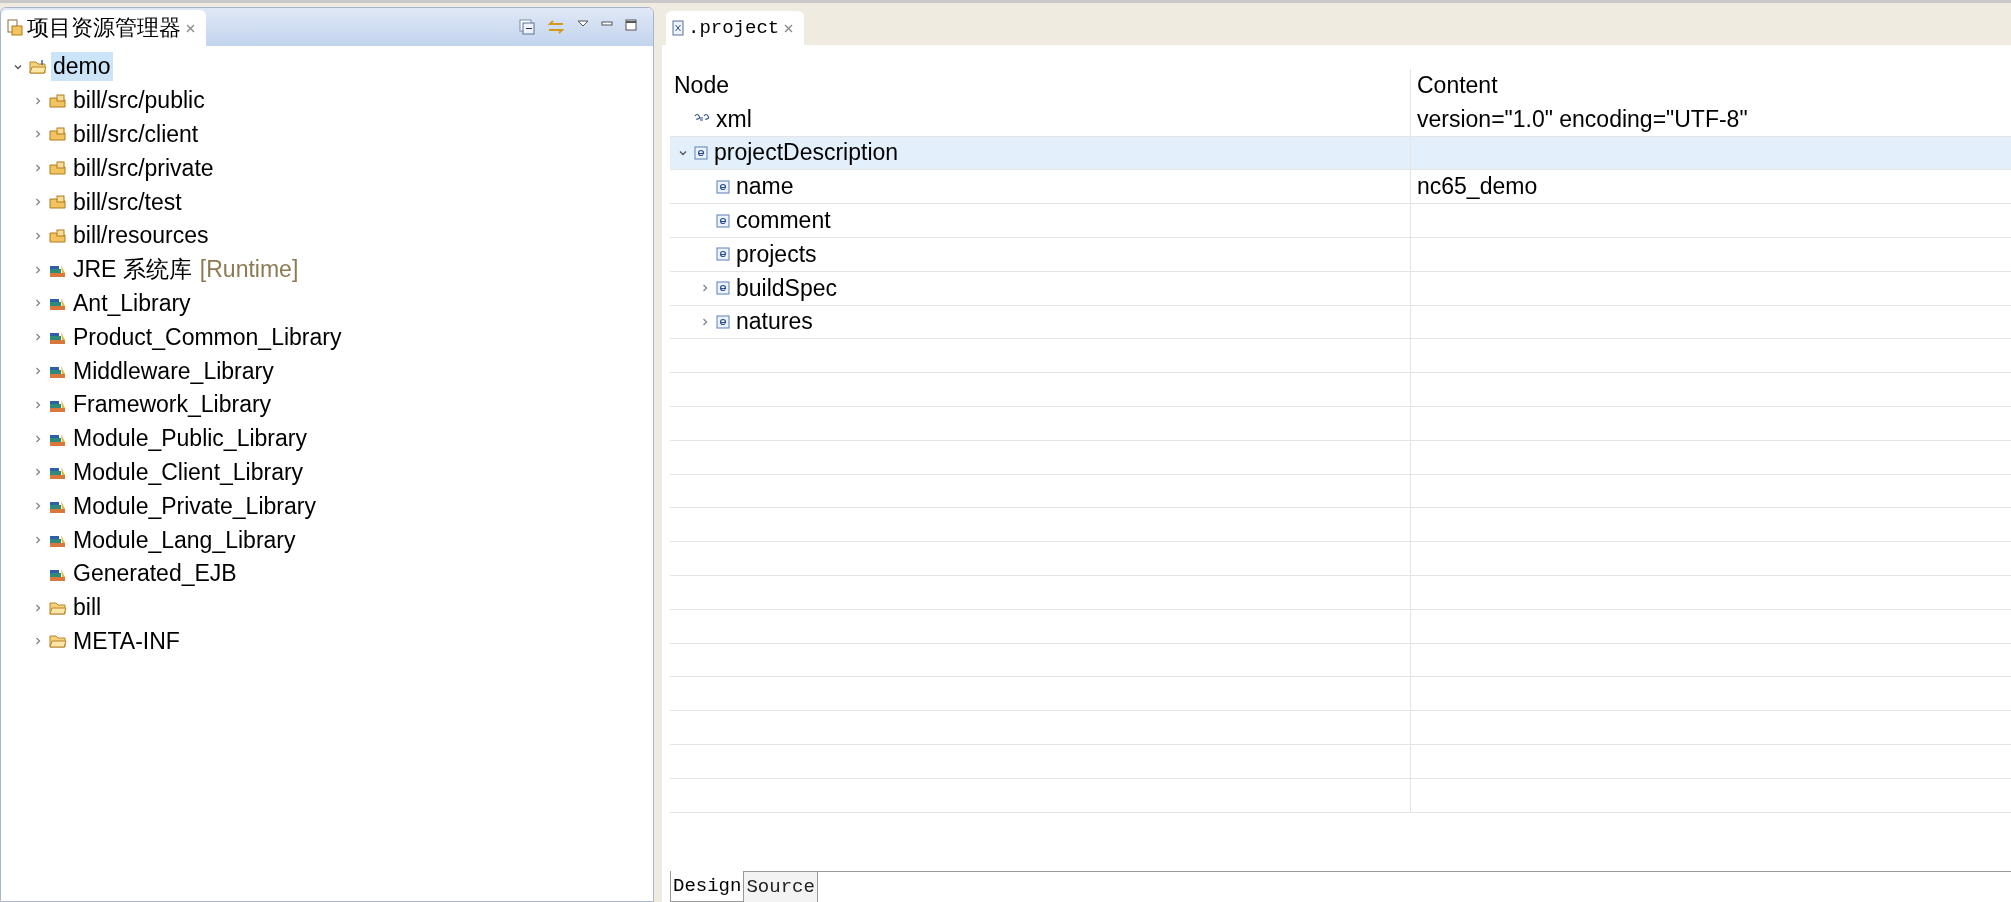  Describe the element at coordinates (132, 303) in the screenshot. I see `tree-item: Ant_Library` at that location.